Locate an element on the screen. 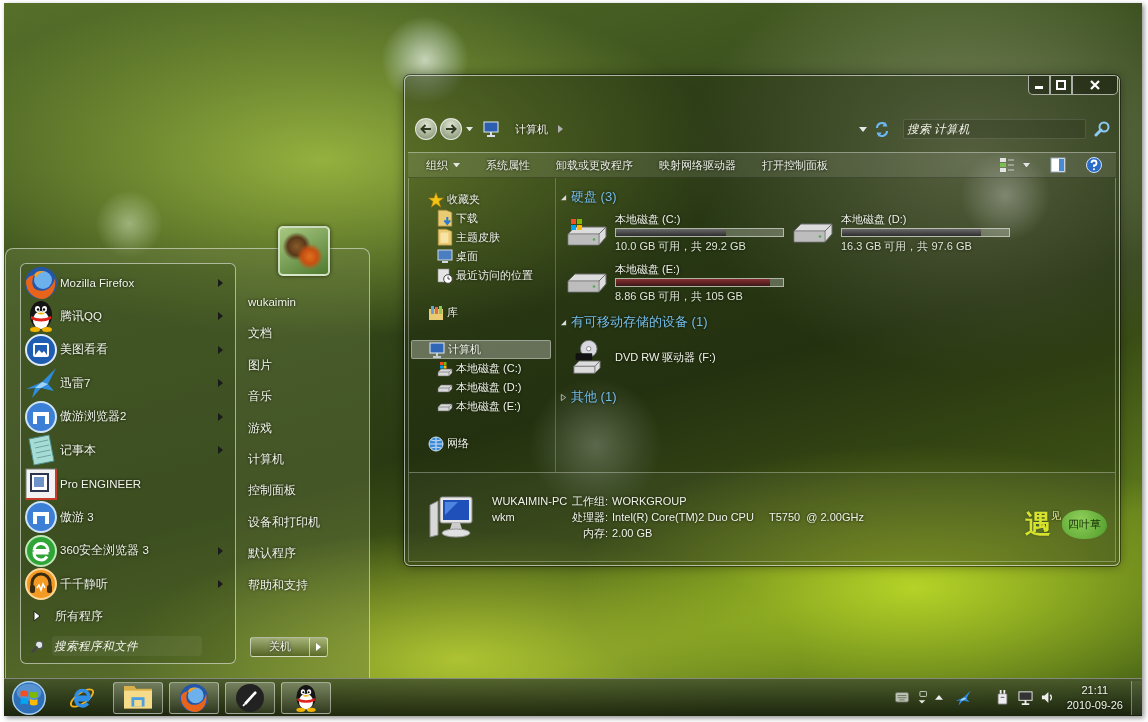  address-caret-icon is located at coordinates (863, 129).